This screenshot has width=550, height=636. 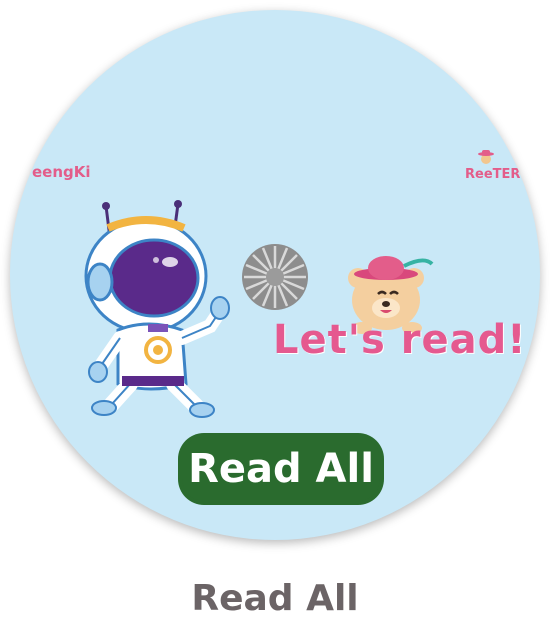 I want to click on loading-spinner-icon, so click(x=275, y=277).